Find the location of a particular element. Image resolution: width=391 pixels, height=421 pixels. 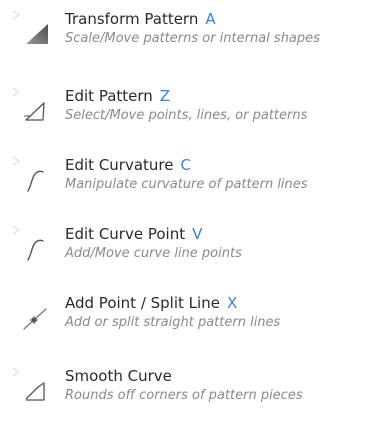

edit-pattern-icon is located at coordinates (34, 111).